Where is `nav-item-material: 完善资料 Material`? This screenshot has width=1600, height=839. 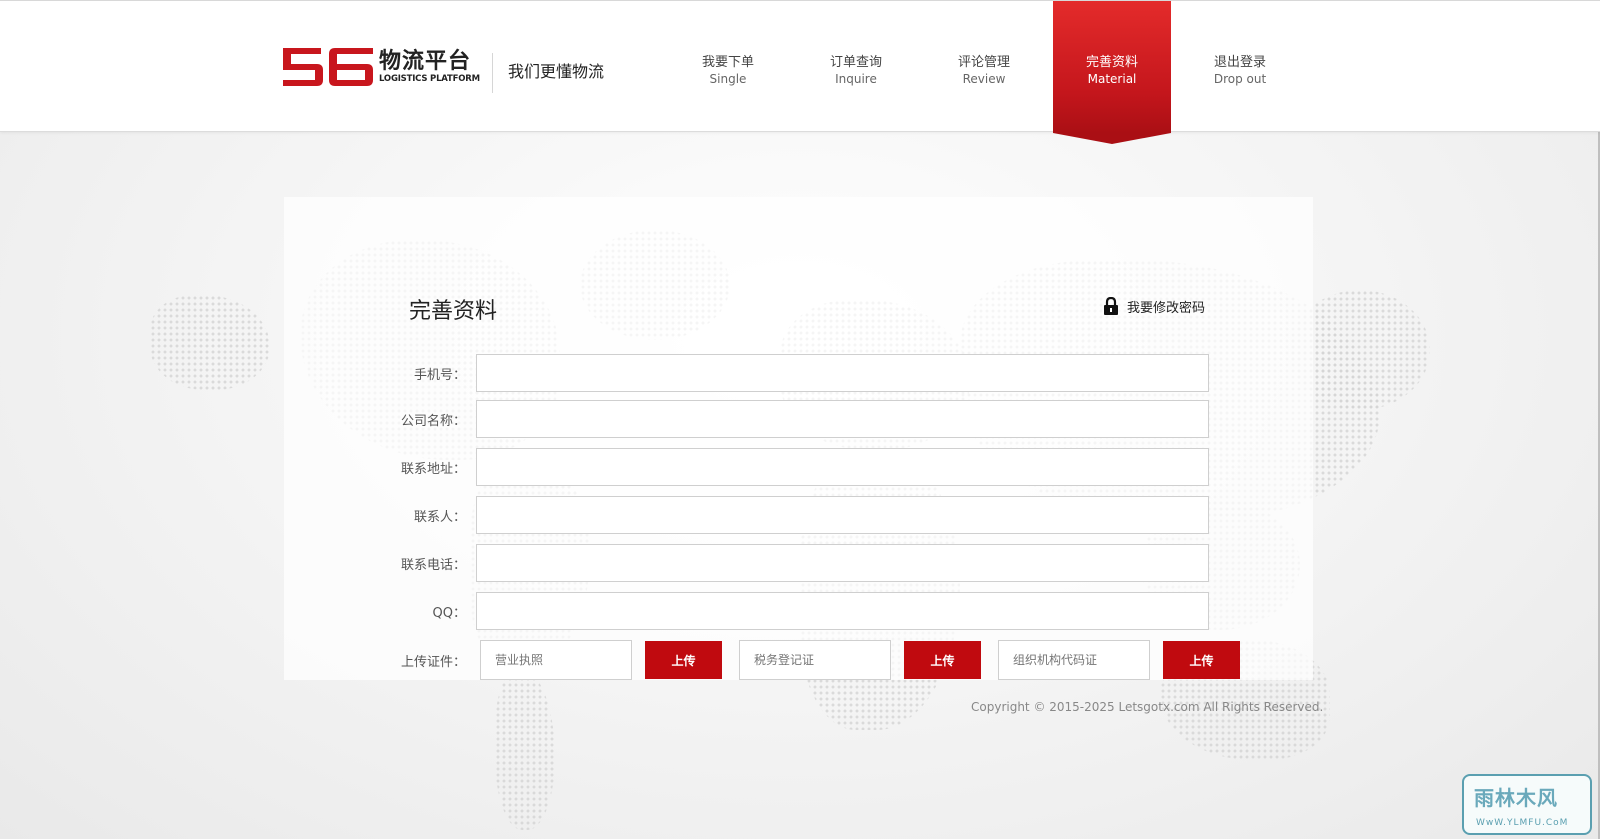
nav-item-material: 完善资料 Material is located at coordinates (1112, 72).